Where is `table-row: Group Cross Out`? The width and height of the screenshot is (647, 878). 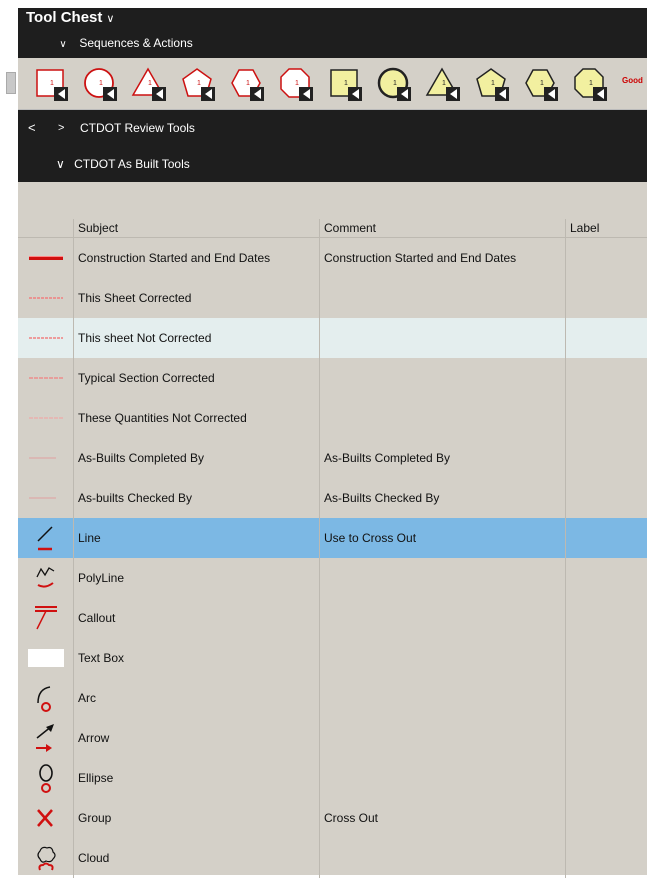 table-row: Group Cross Out is located at coordinates (332, 818).